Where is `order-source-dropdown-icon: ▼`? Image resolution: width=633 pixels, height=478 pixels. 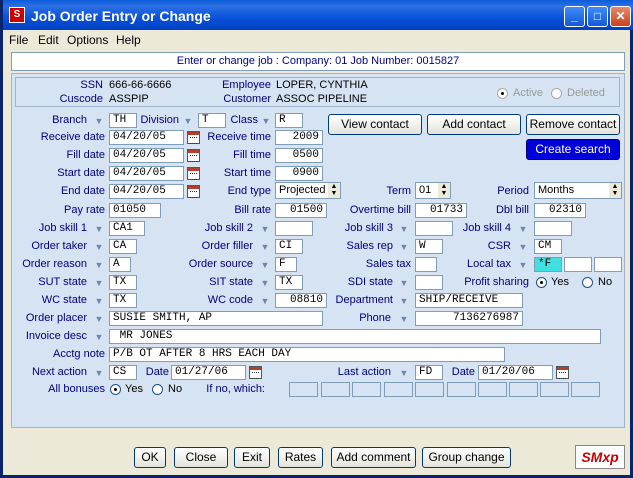 order-source-dropdown-icon: ▼ is located at coordinates (265, 265).